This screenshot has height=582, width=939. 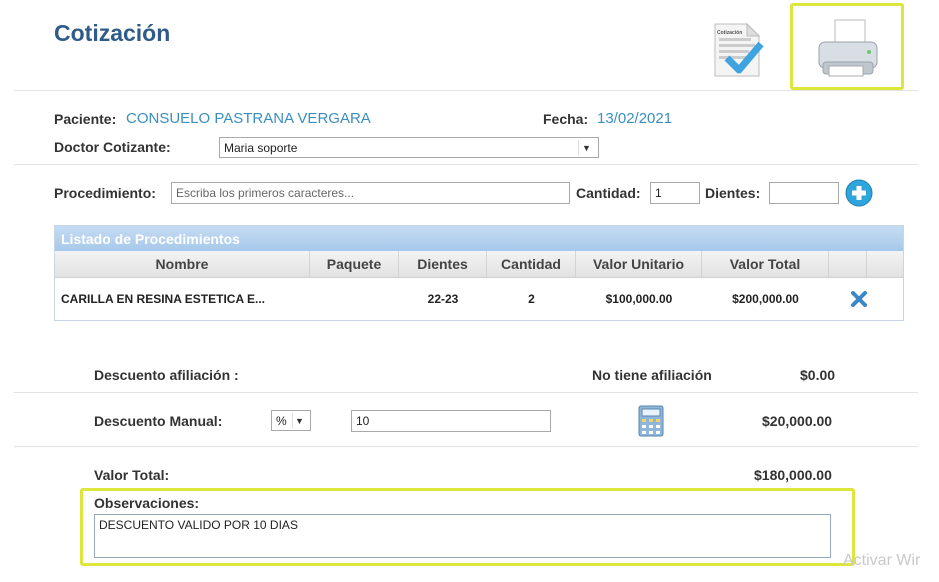 What do you see at coordinates (848, 264) in the screenshot?
I see `col-actions` at bounding box center [848, 264].